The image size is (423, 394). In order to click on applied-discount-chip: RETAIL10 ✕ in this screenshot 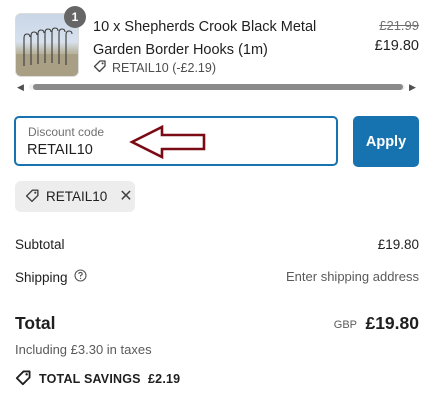, I will do `click(75, 196)`.